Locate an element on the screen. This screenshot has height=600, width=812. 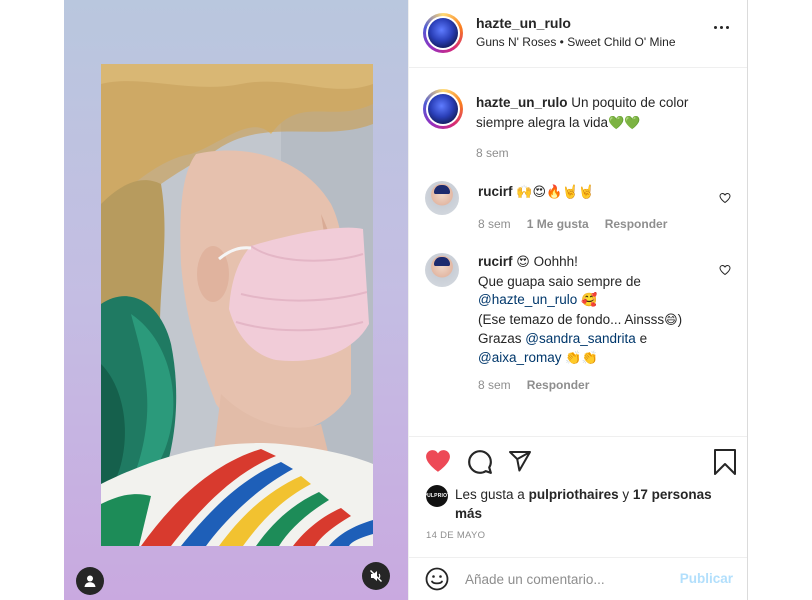
comment-line: e is located at coordinates (643, 338).